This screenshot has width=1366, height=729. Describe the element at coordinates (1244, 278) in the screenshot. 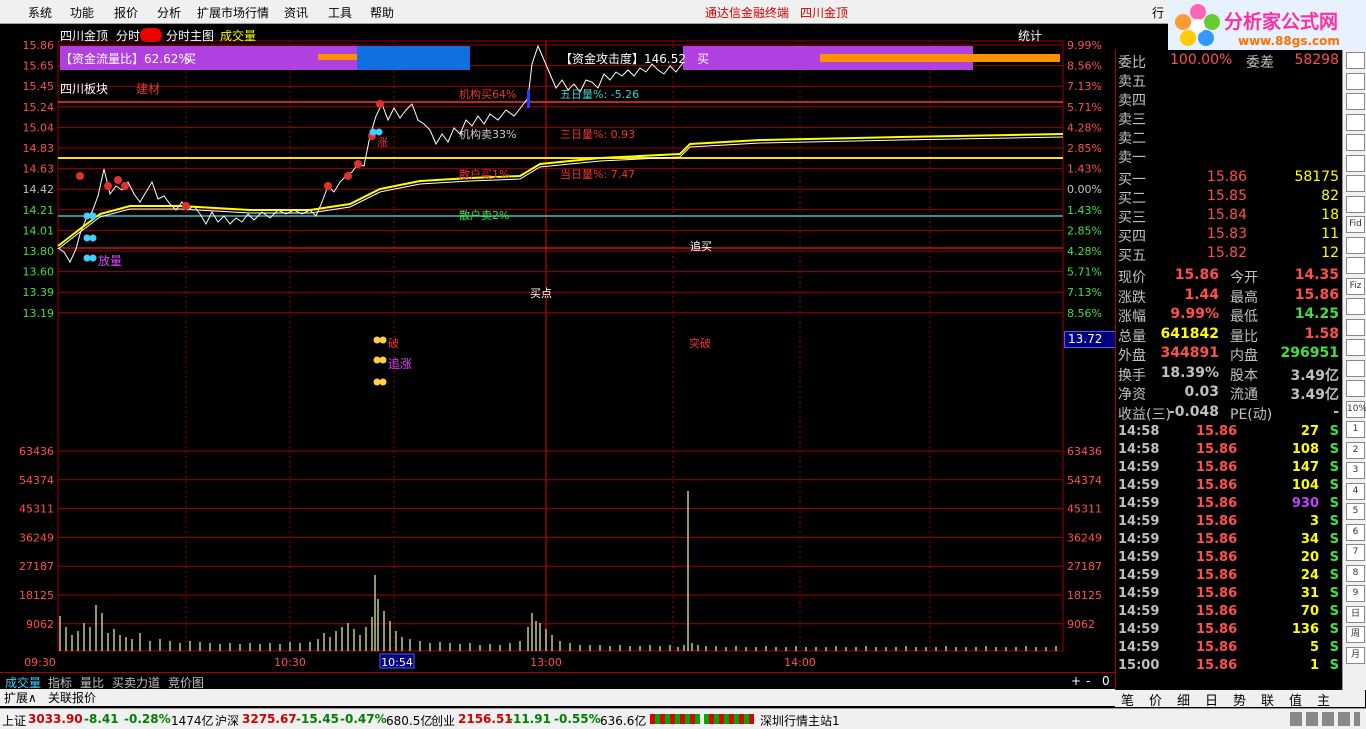

I see `stat-label-2: 今开` at that location.